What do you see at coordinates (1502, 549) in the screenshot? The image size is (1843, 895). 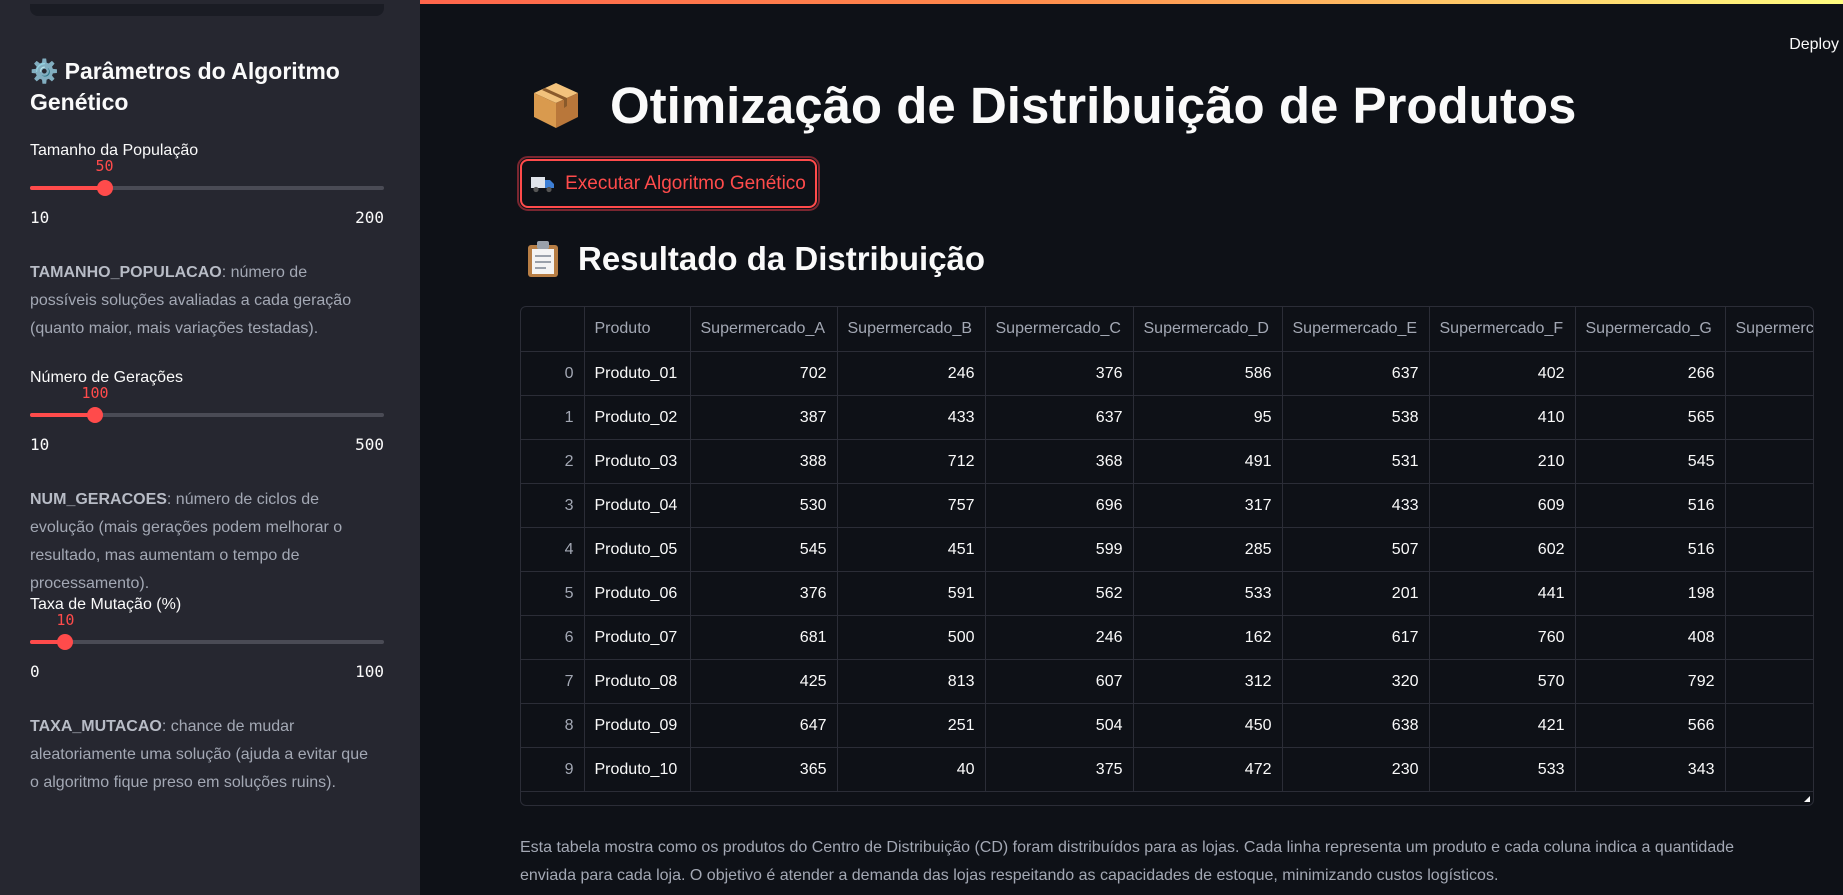 I see `table-cell: 602` at bounding box center [1502, 549].